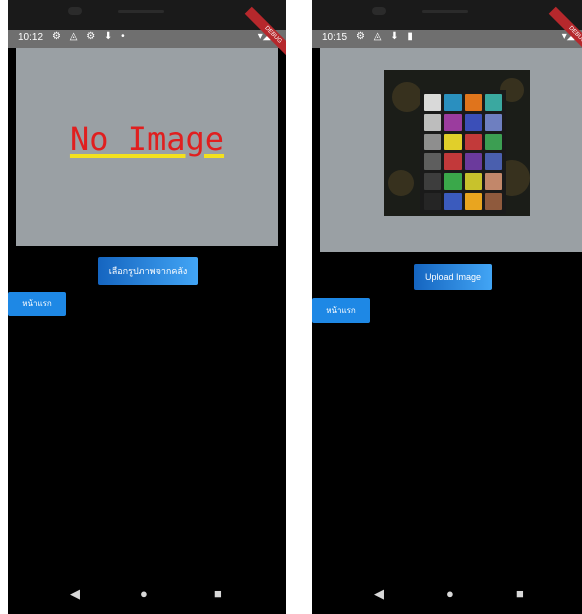  Describe the element at coordinates (31, 37) in the screenshot. I see `status-time: 10:12` at that location.